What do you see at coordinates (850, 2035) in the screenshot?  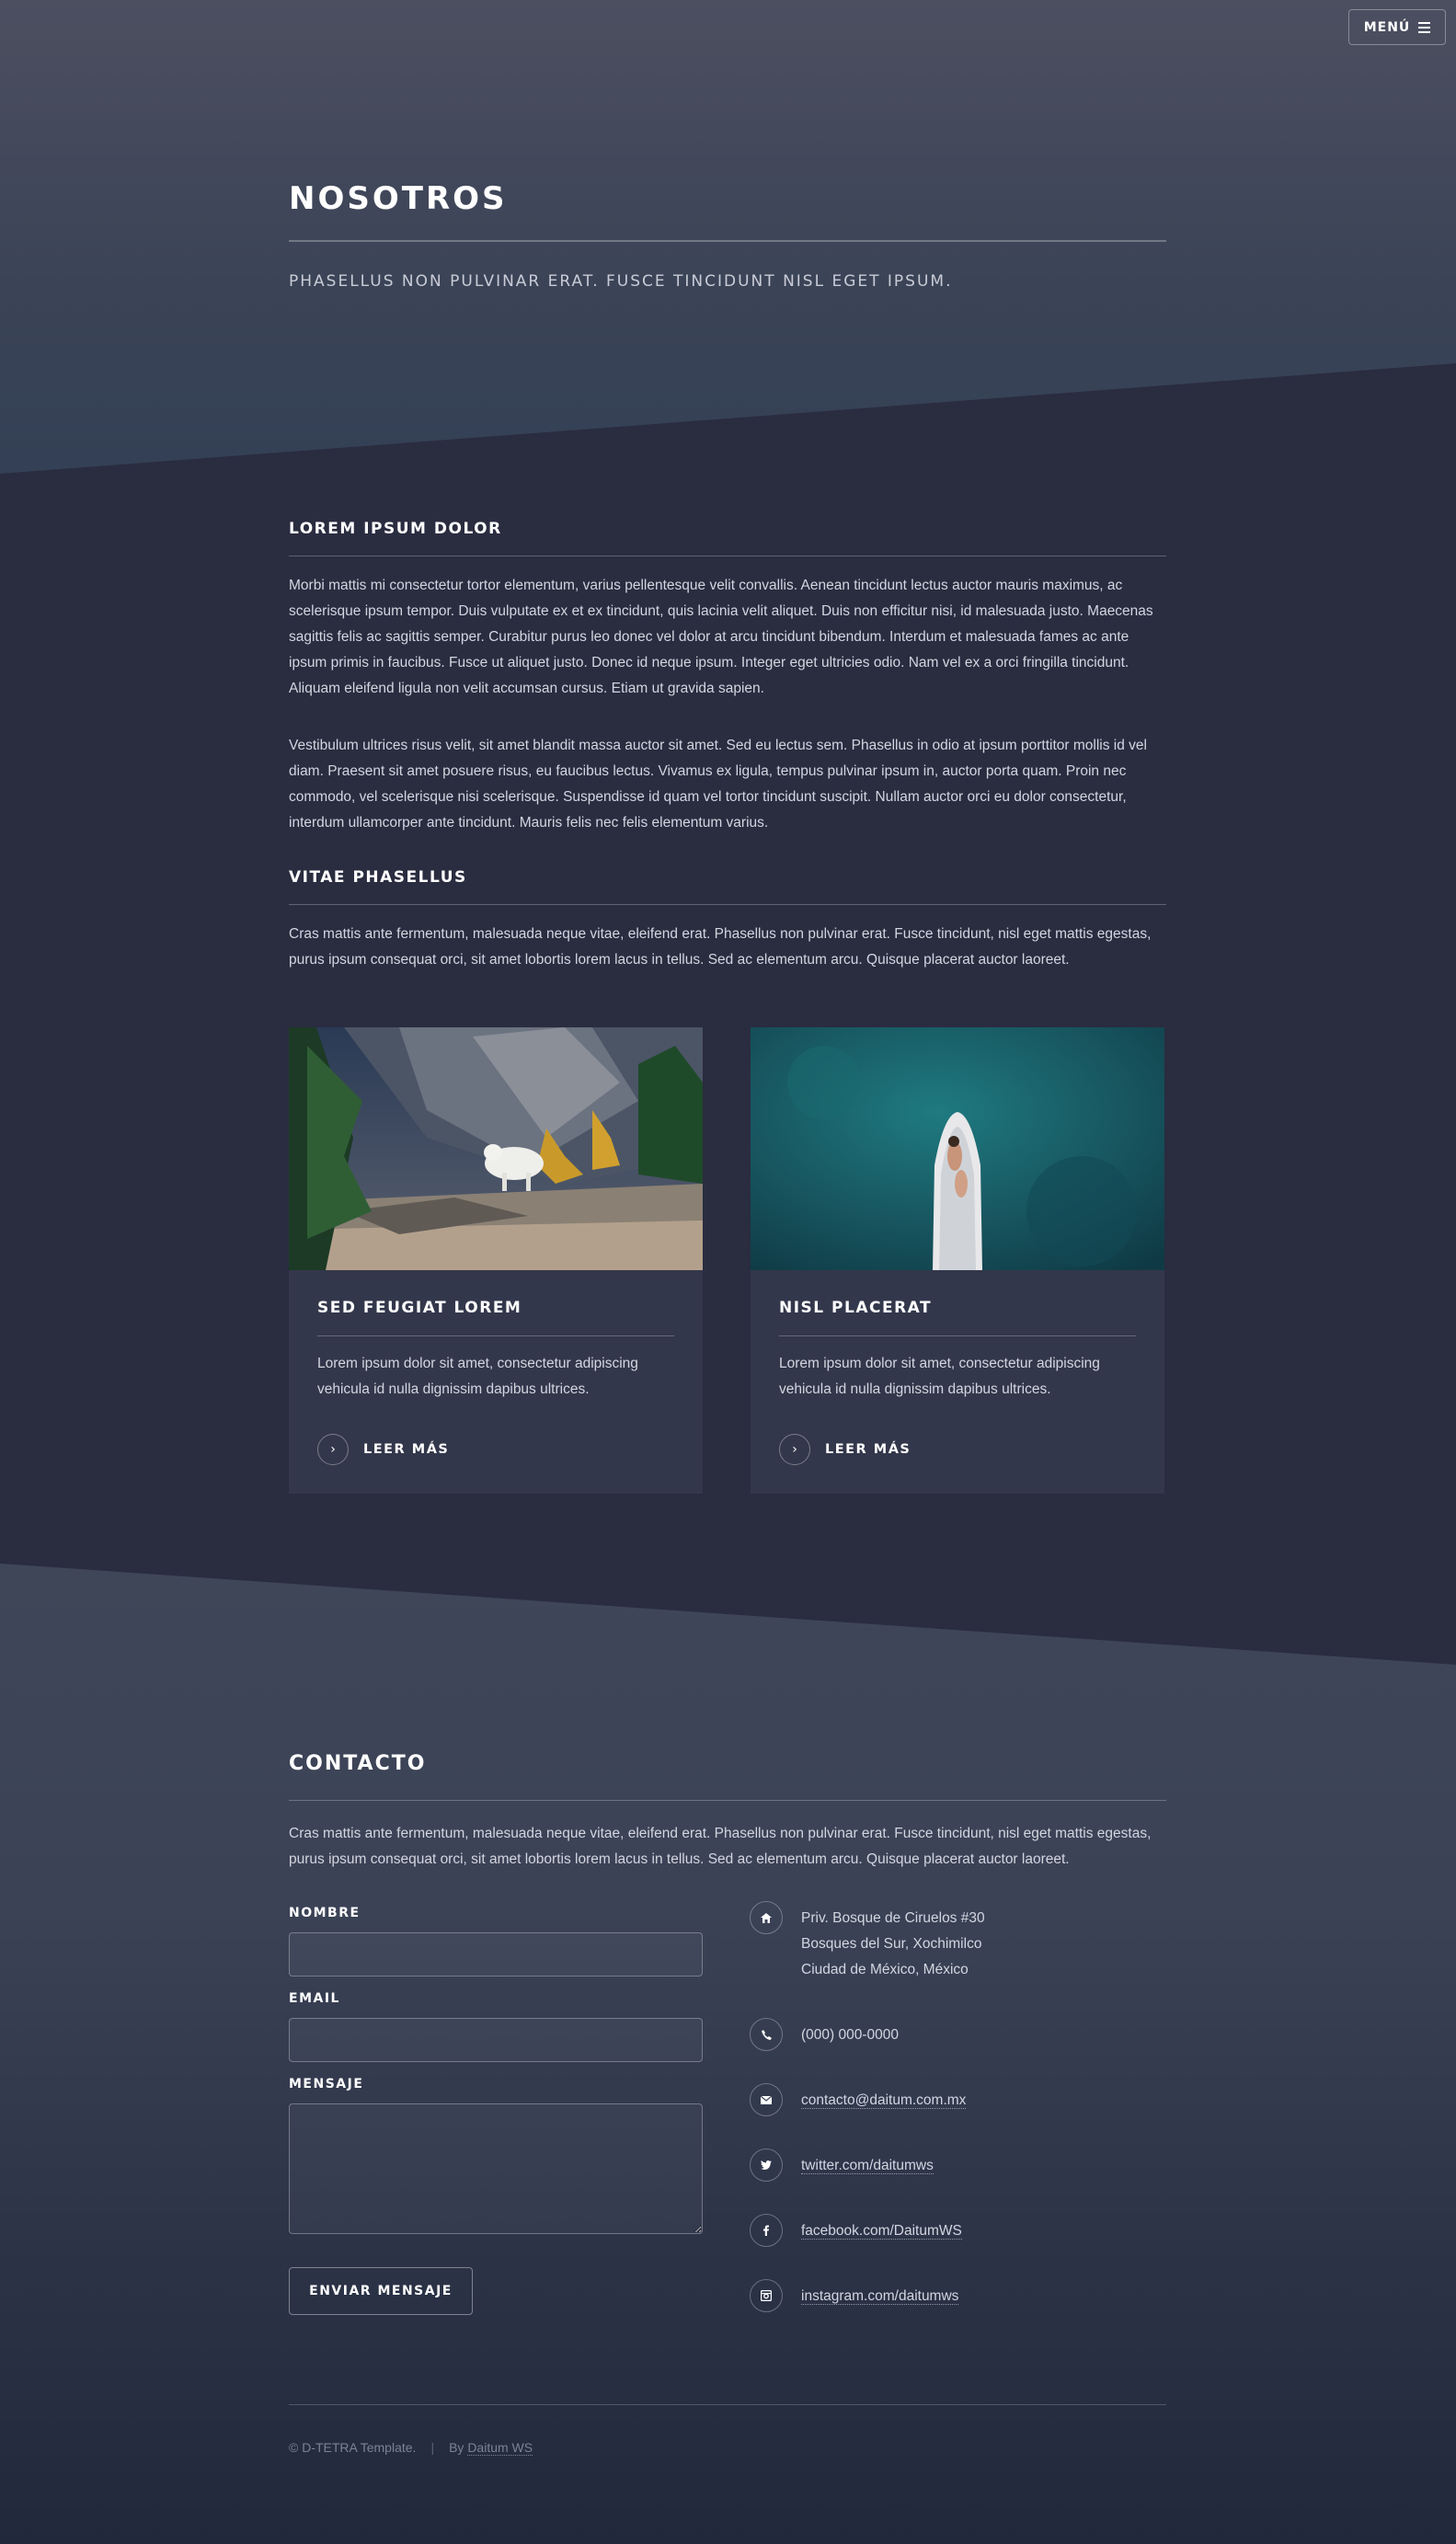 I see `phone-number: (000) 000-0000` at bounding box center [850, 2035].